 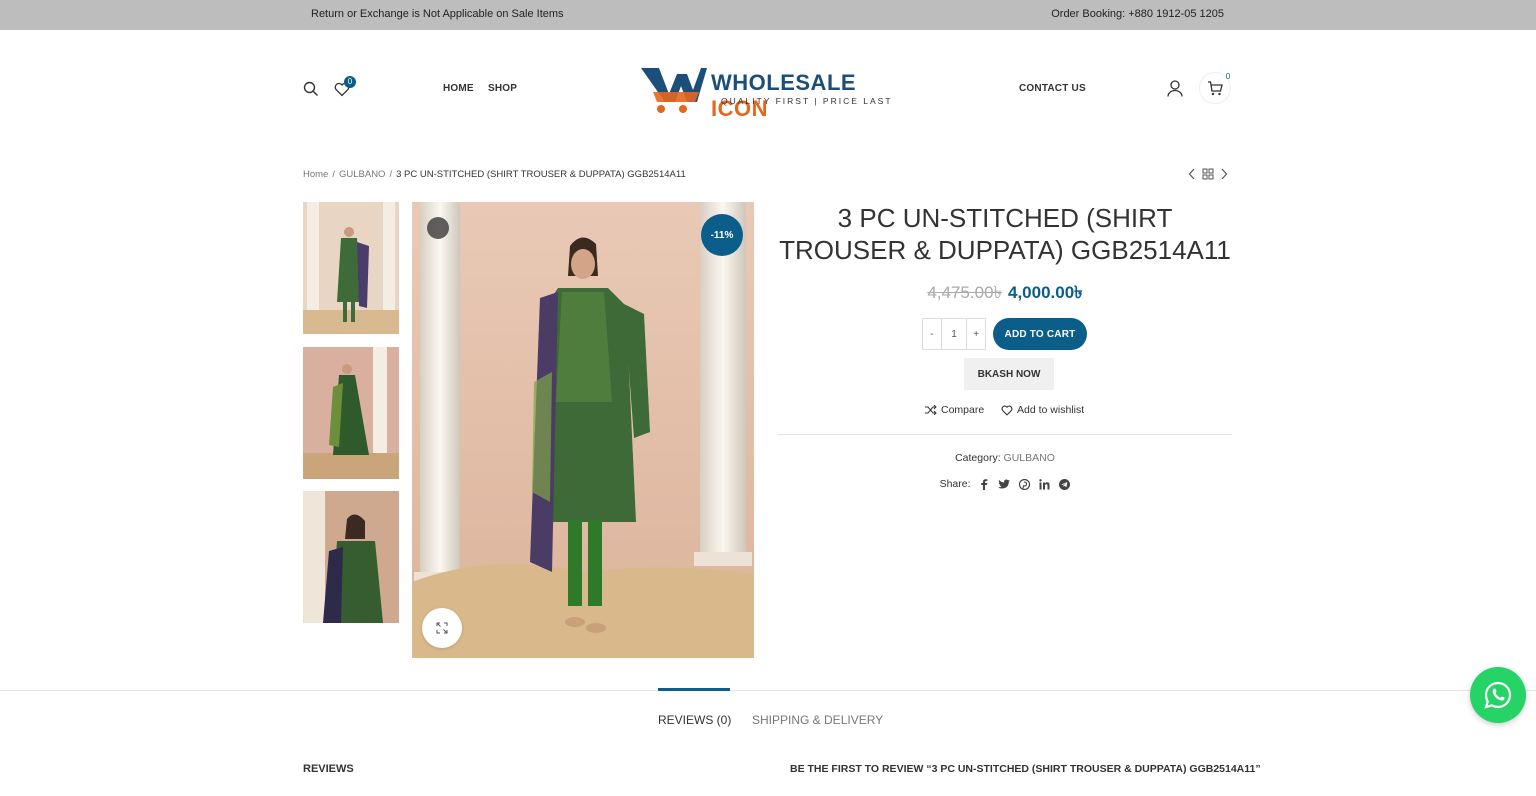 I want to click on logo-brand-part1: WHOLESALE, so click(x=784, y=82).